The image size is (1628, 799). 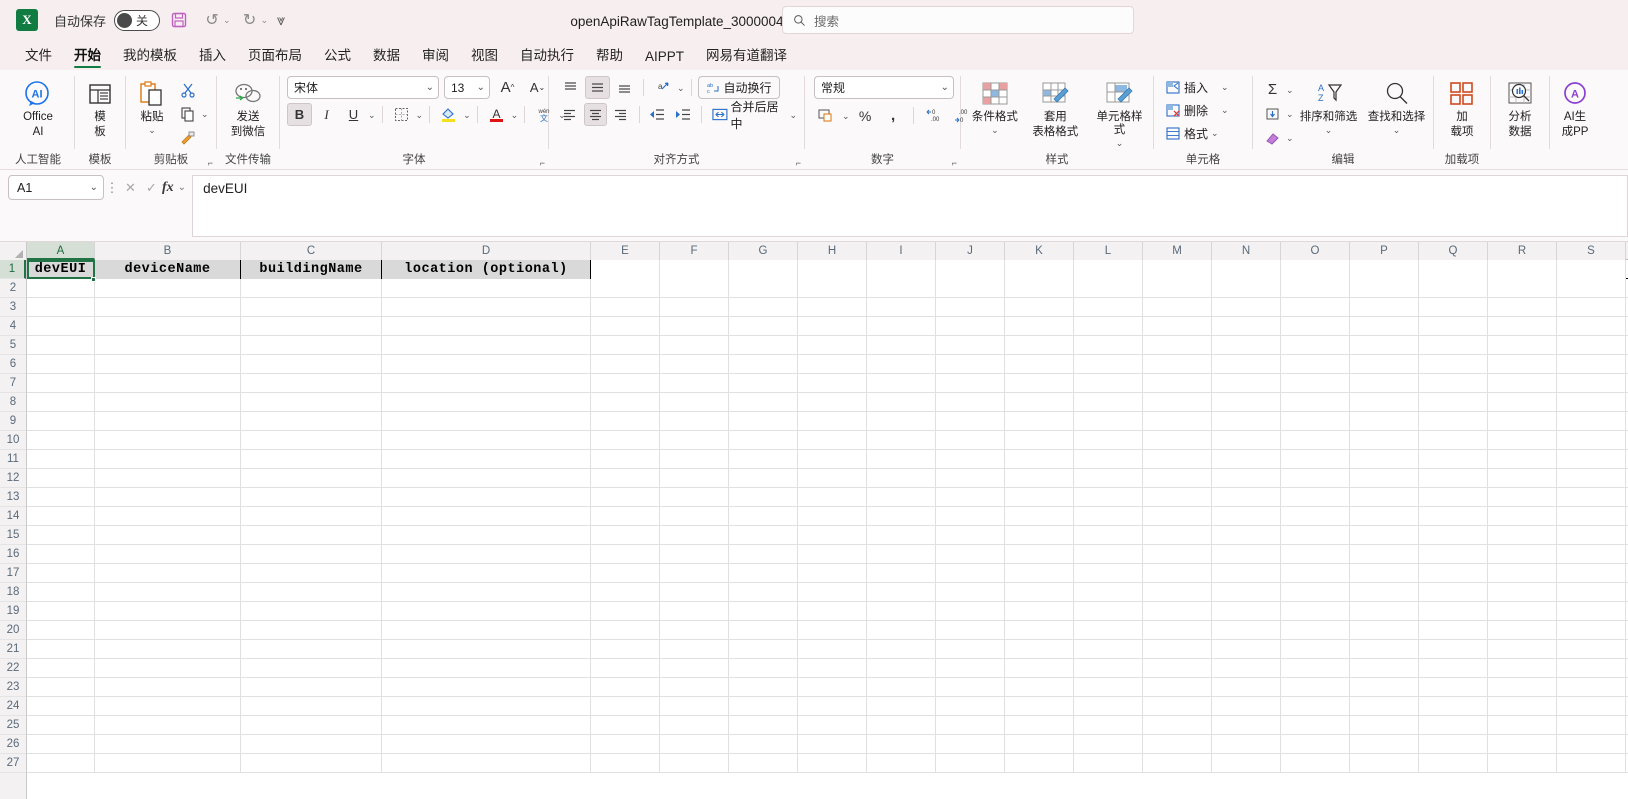 What do you see at coordinates (1384, 668) in the screenshot?
I see `cell-P22` at bounding box center [1384, 668].